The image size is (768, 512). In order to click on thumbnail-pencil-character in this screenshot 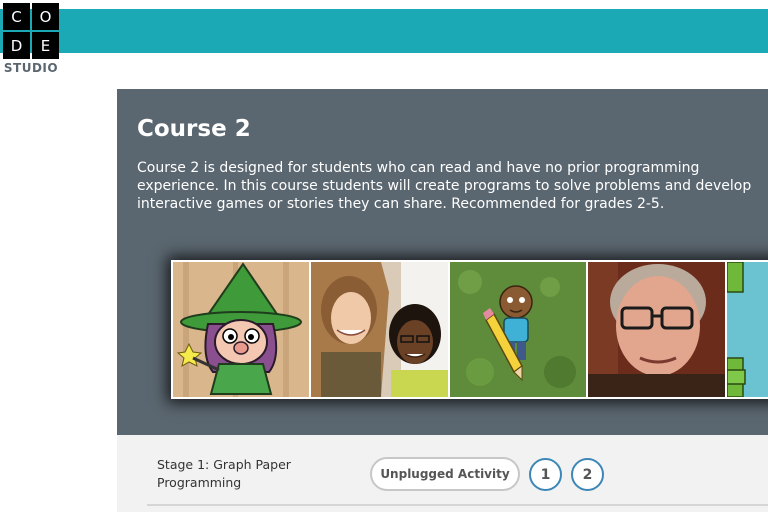, I will do `click(518, 329)`.